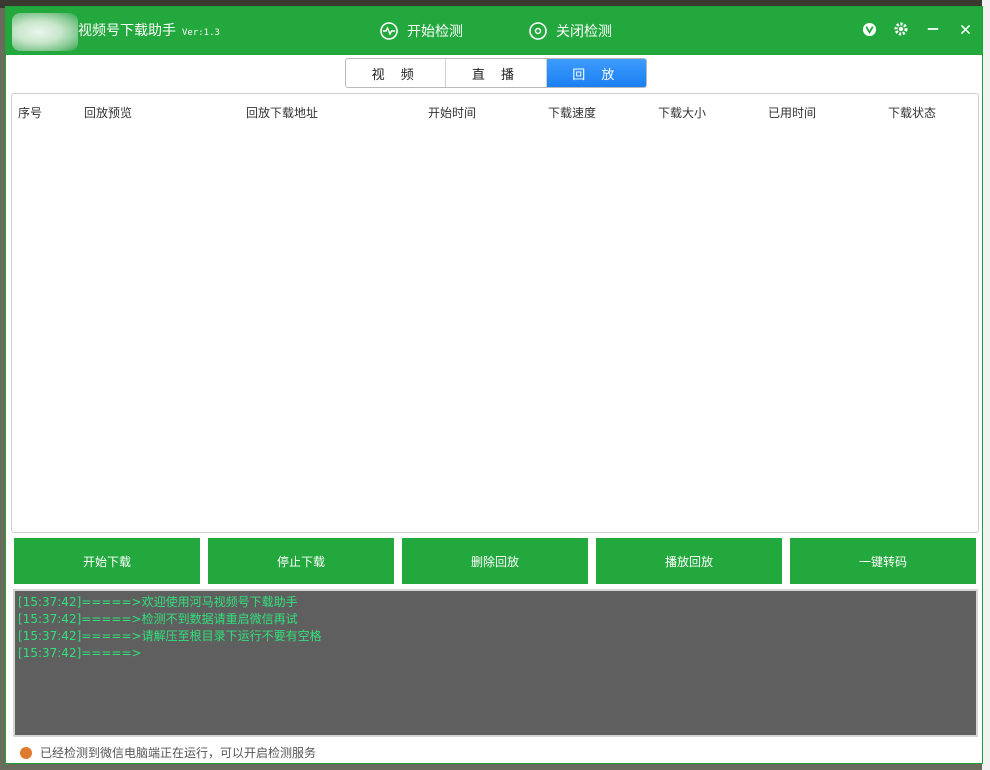 This screenshot has width=990, height=770. What do you see at coordinates (682, 112) in the screenshot?
I see `column-header-size: 下载大小` at bounding box center [682, 112].